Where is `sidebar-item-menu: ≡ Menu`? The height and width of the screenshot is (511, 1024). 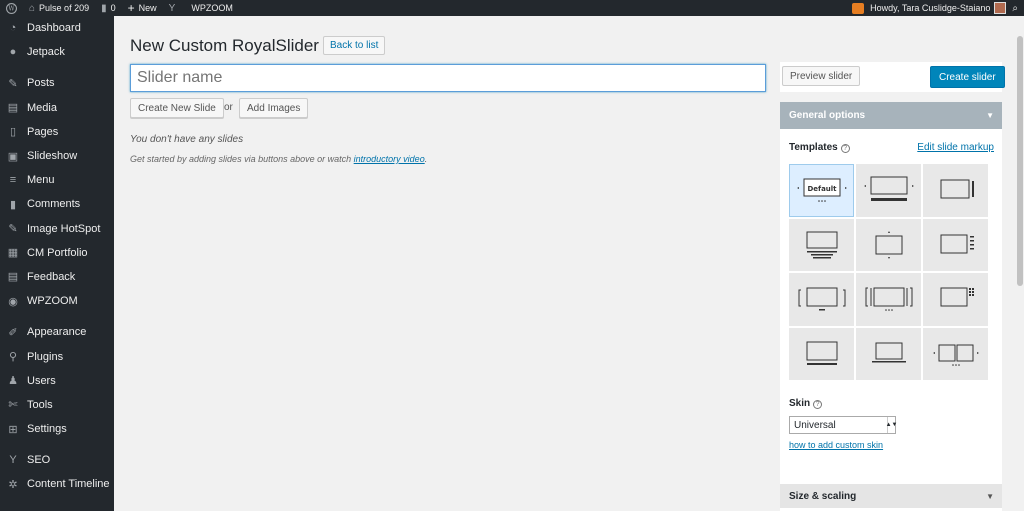 sidebar-item-menu: ≡ Menu is located at coordinates (57, 180).